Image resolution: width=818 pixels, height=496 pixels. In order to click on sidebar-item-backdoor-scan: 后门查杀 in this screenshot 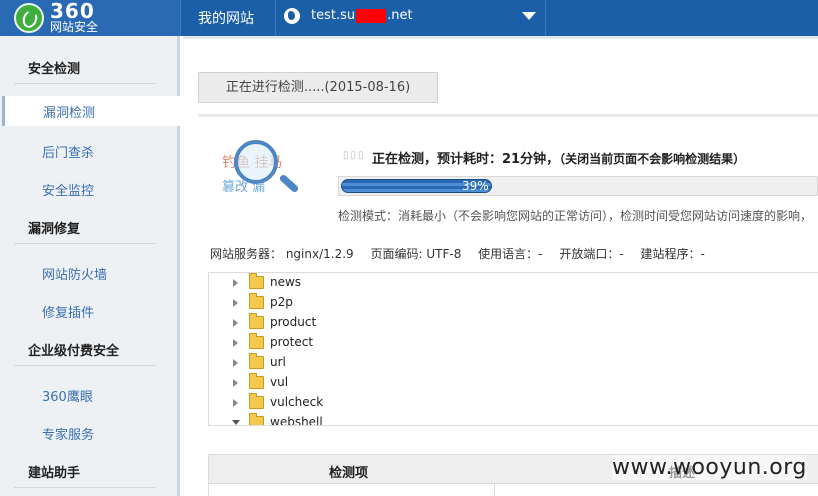, I will do `click(68, 151)`.